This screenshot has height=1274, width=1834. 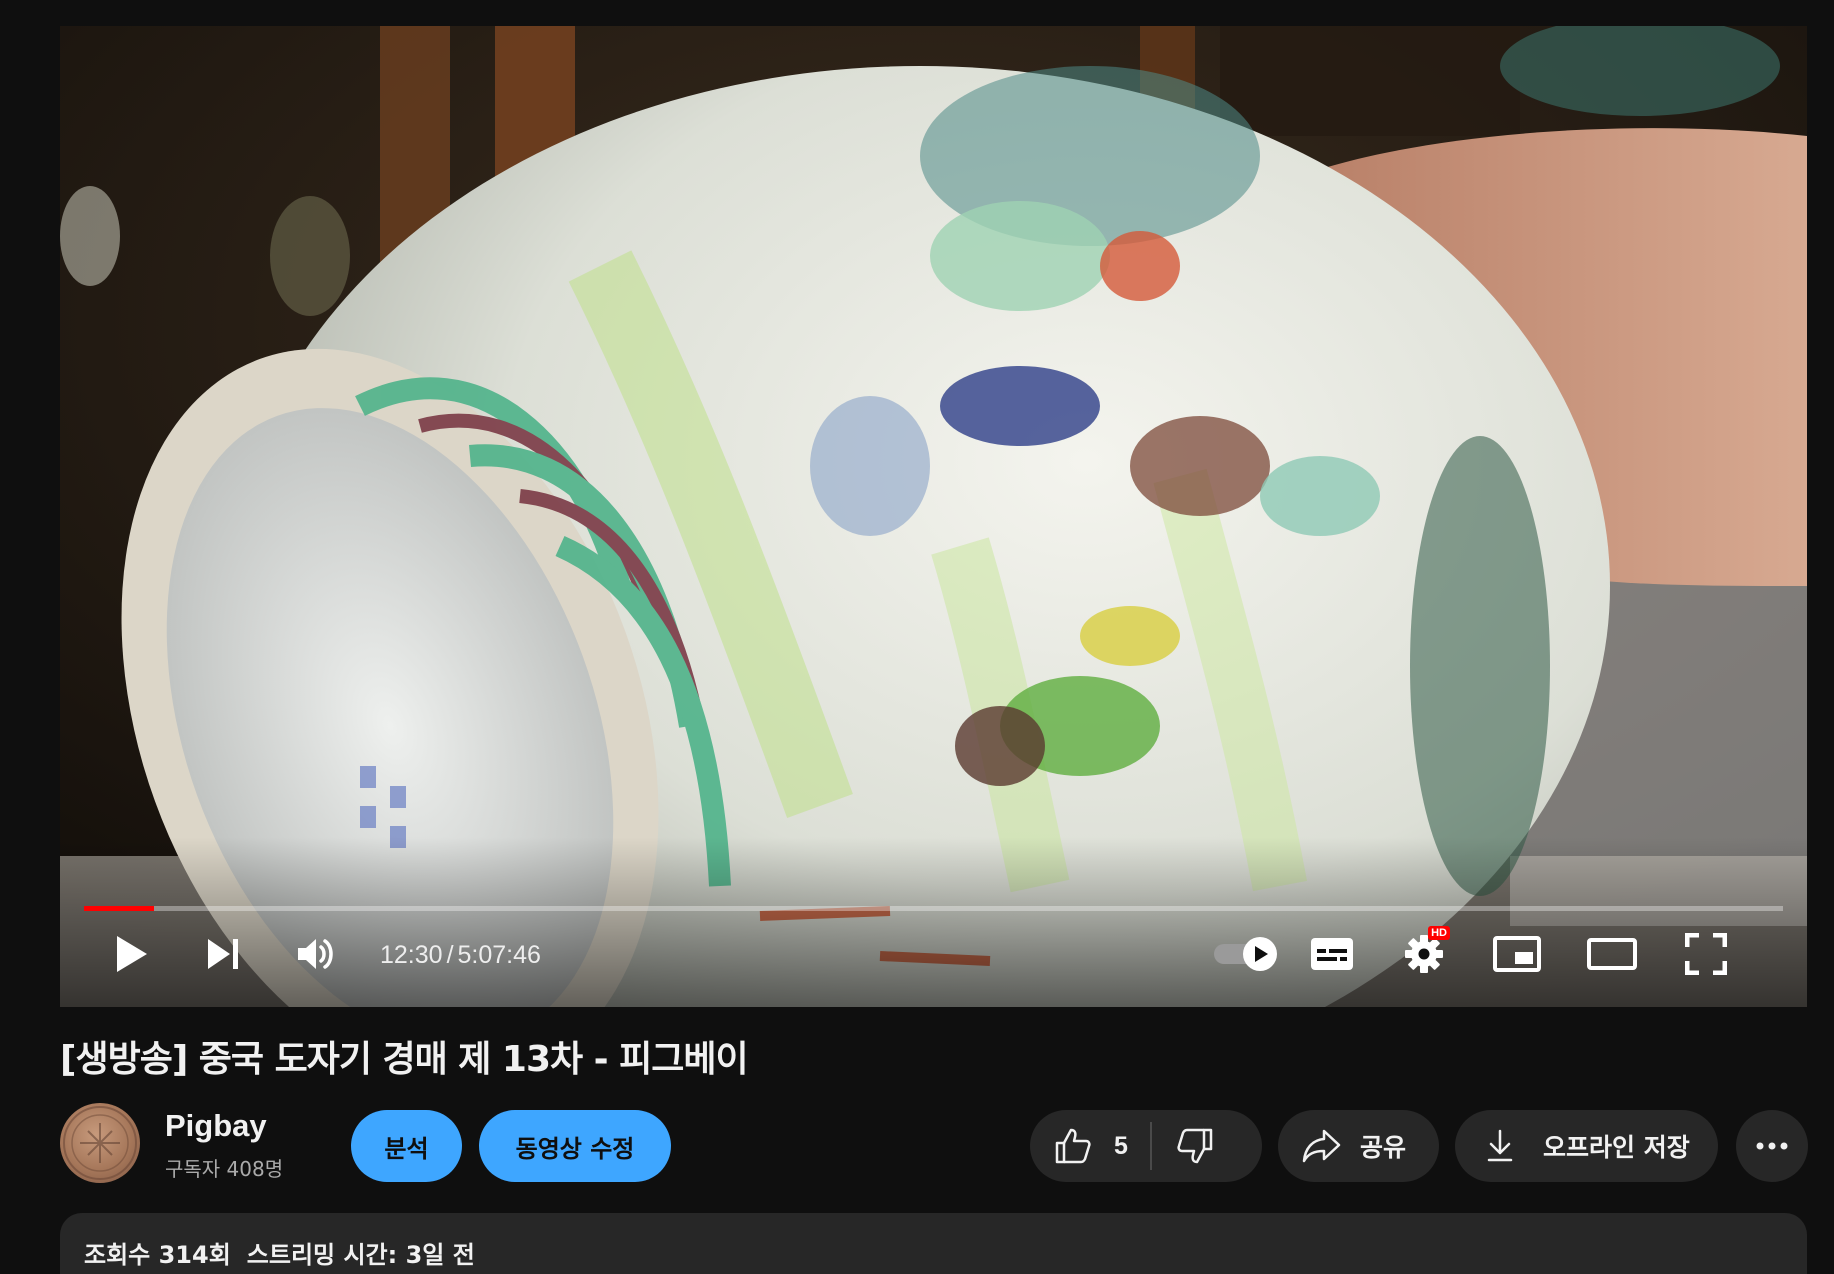 I want to click on next-icon, so click(x=223, y=954).